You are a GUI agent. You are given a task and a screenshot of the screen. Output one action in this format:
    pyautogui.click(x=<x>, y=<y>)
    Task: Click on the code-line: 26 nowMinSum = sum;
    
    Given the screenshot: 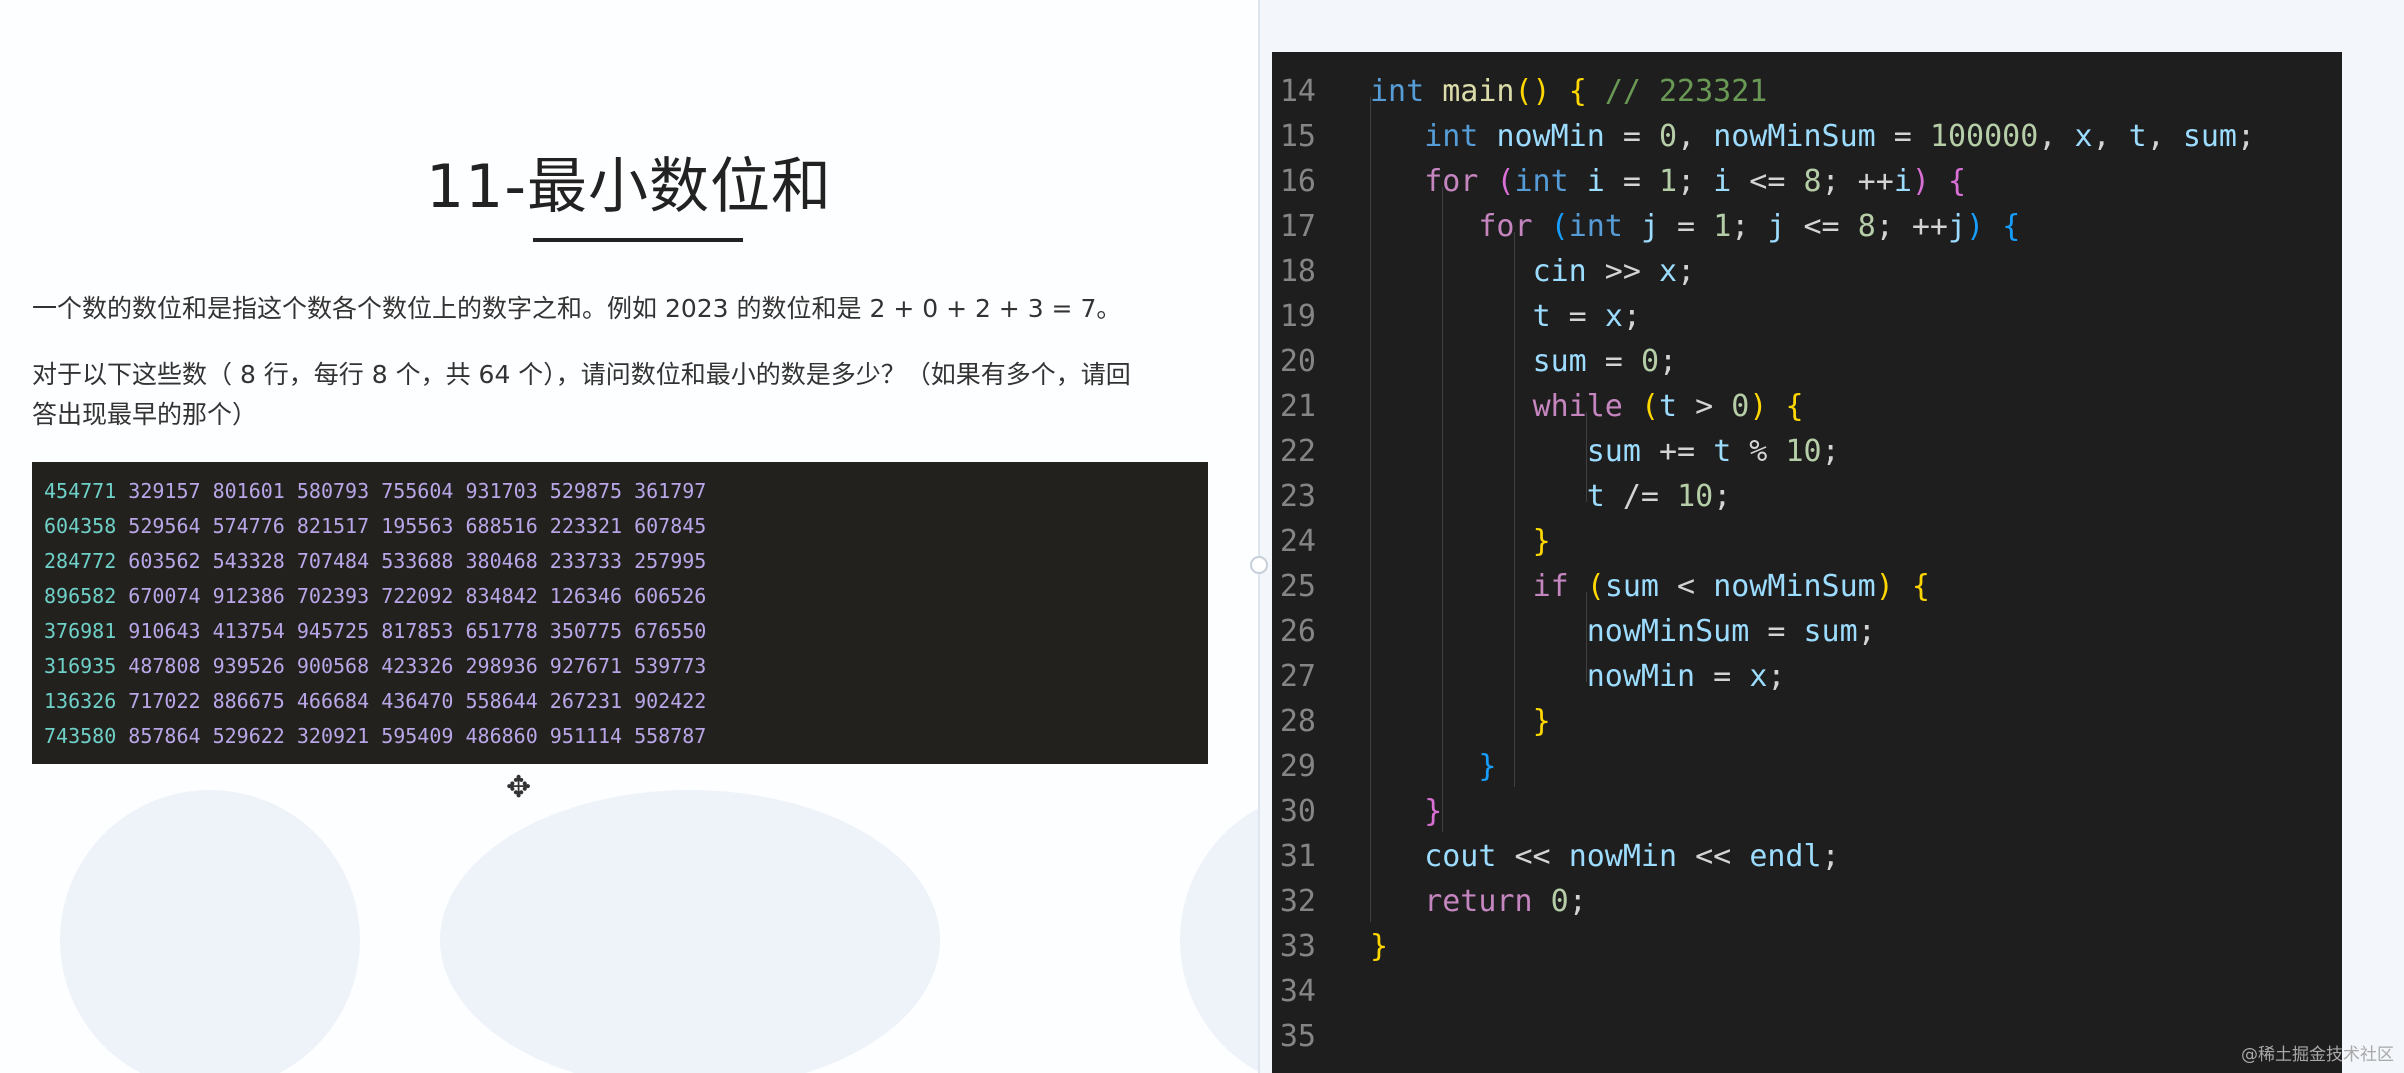 What is the action you would take?
    pyautogui.click(x=1807, y=636)
    